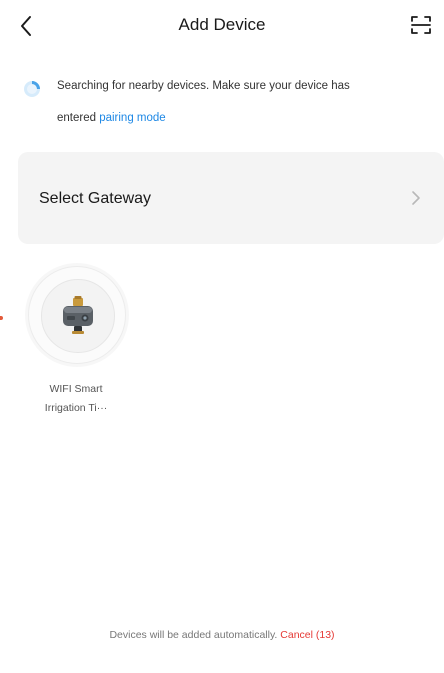 The image size is (444, 673). What do you see at coordinates (416, 198) in the screenshot?
I see `chevron-right-icon` at bounding box center [416, 198].